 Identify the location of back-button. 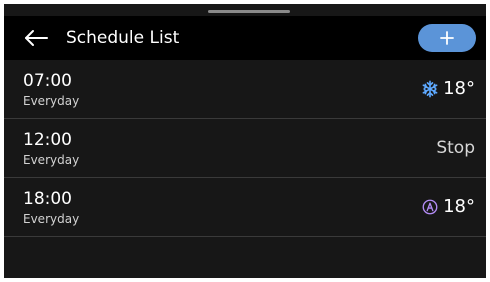
(36, 38).